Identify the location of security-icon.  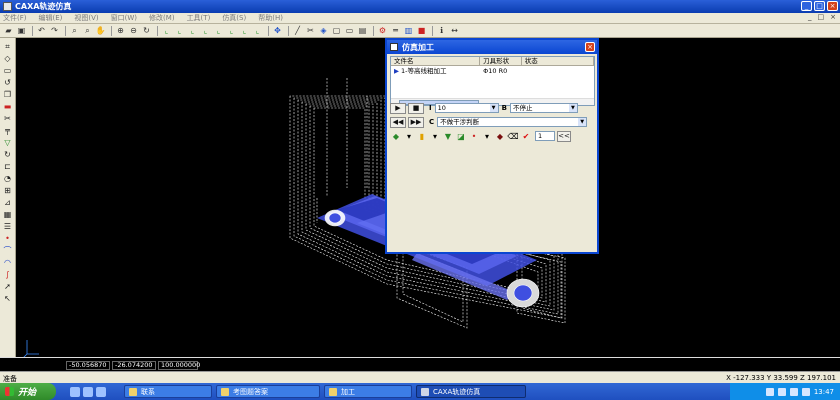
(793, 391).